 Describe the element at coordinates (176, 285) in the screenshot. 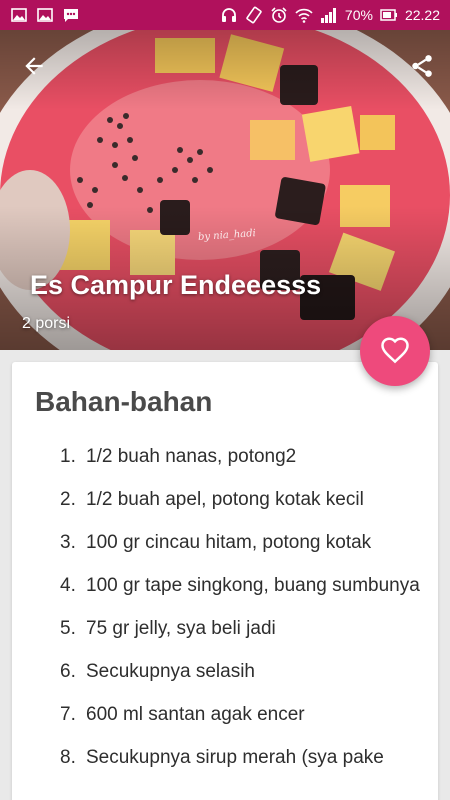

I see `recipe-title: Es Campur Endeeesss` at that location.